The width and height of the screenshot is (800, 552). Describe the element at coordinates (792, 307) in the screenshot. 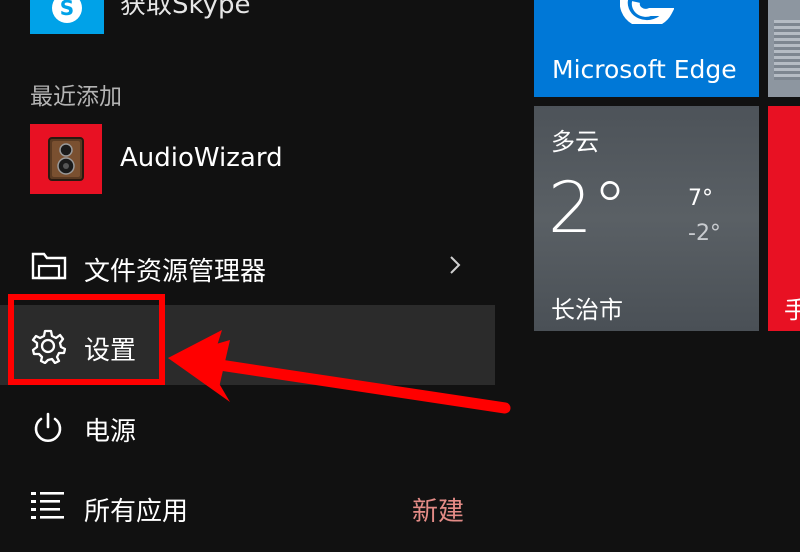

I see `red-tile-label: 手` at that location.